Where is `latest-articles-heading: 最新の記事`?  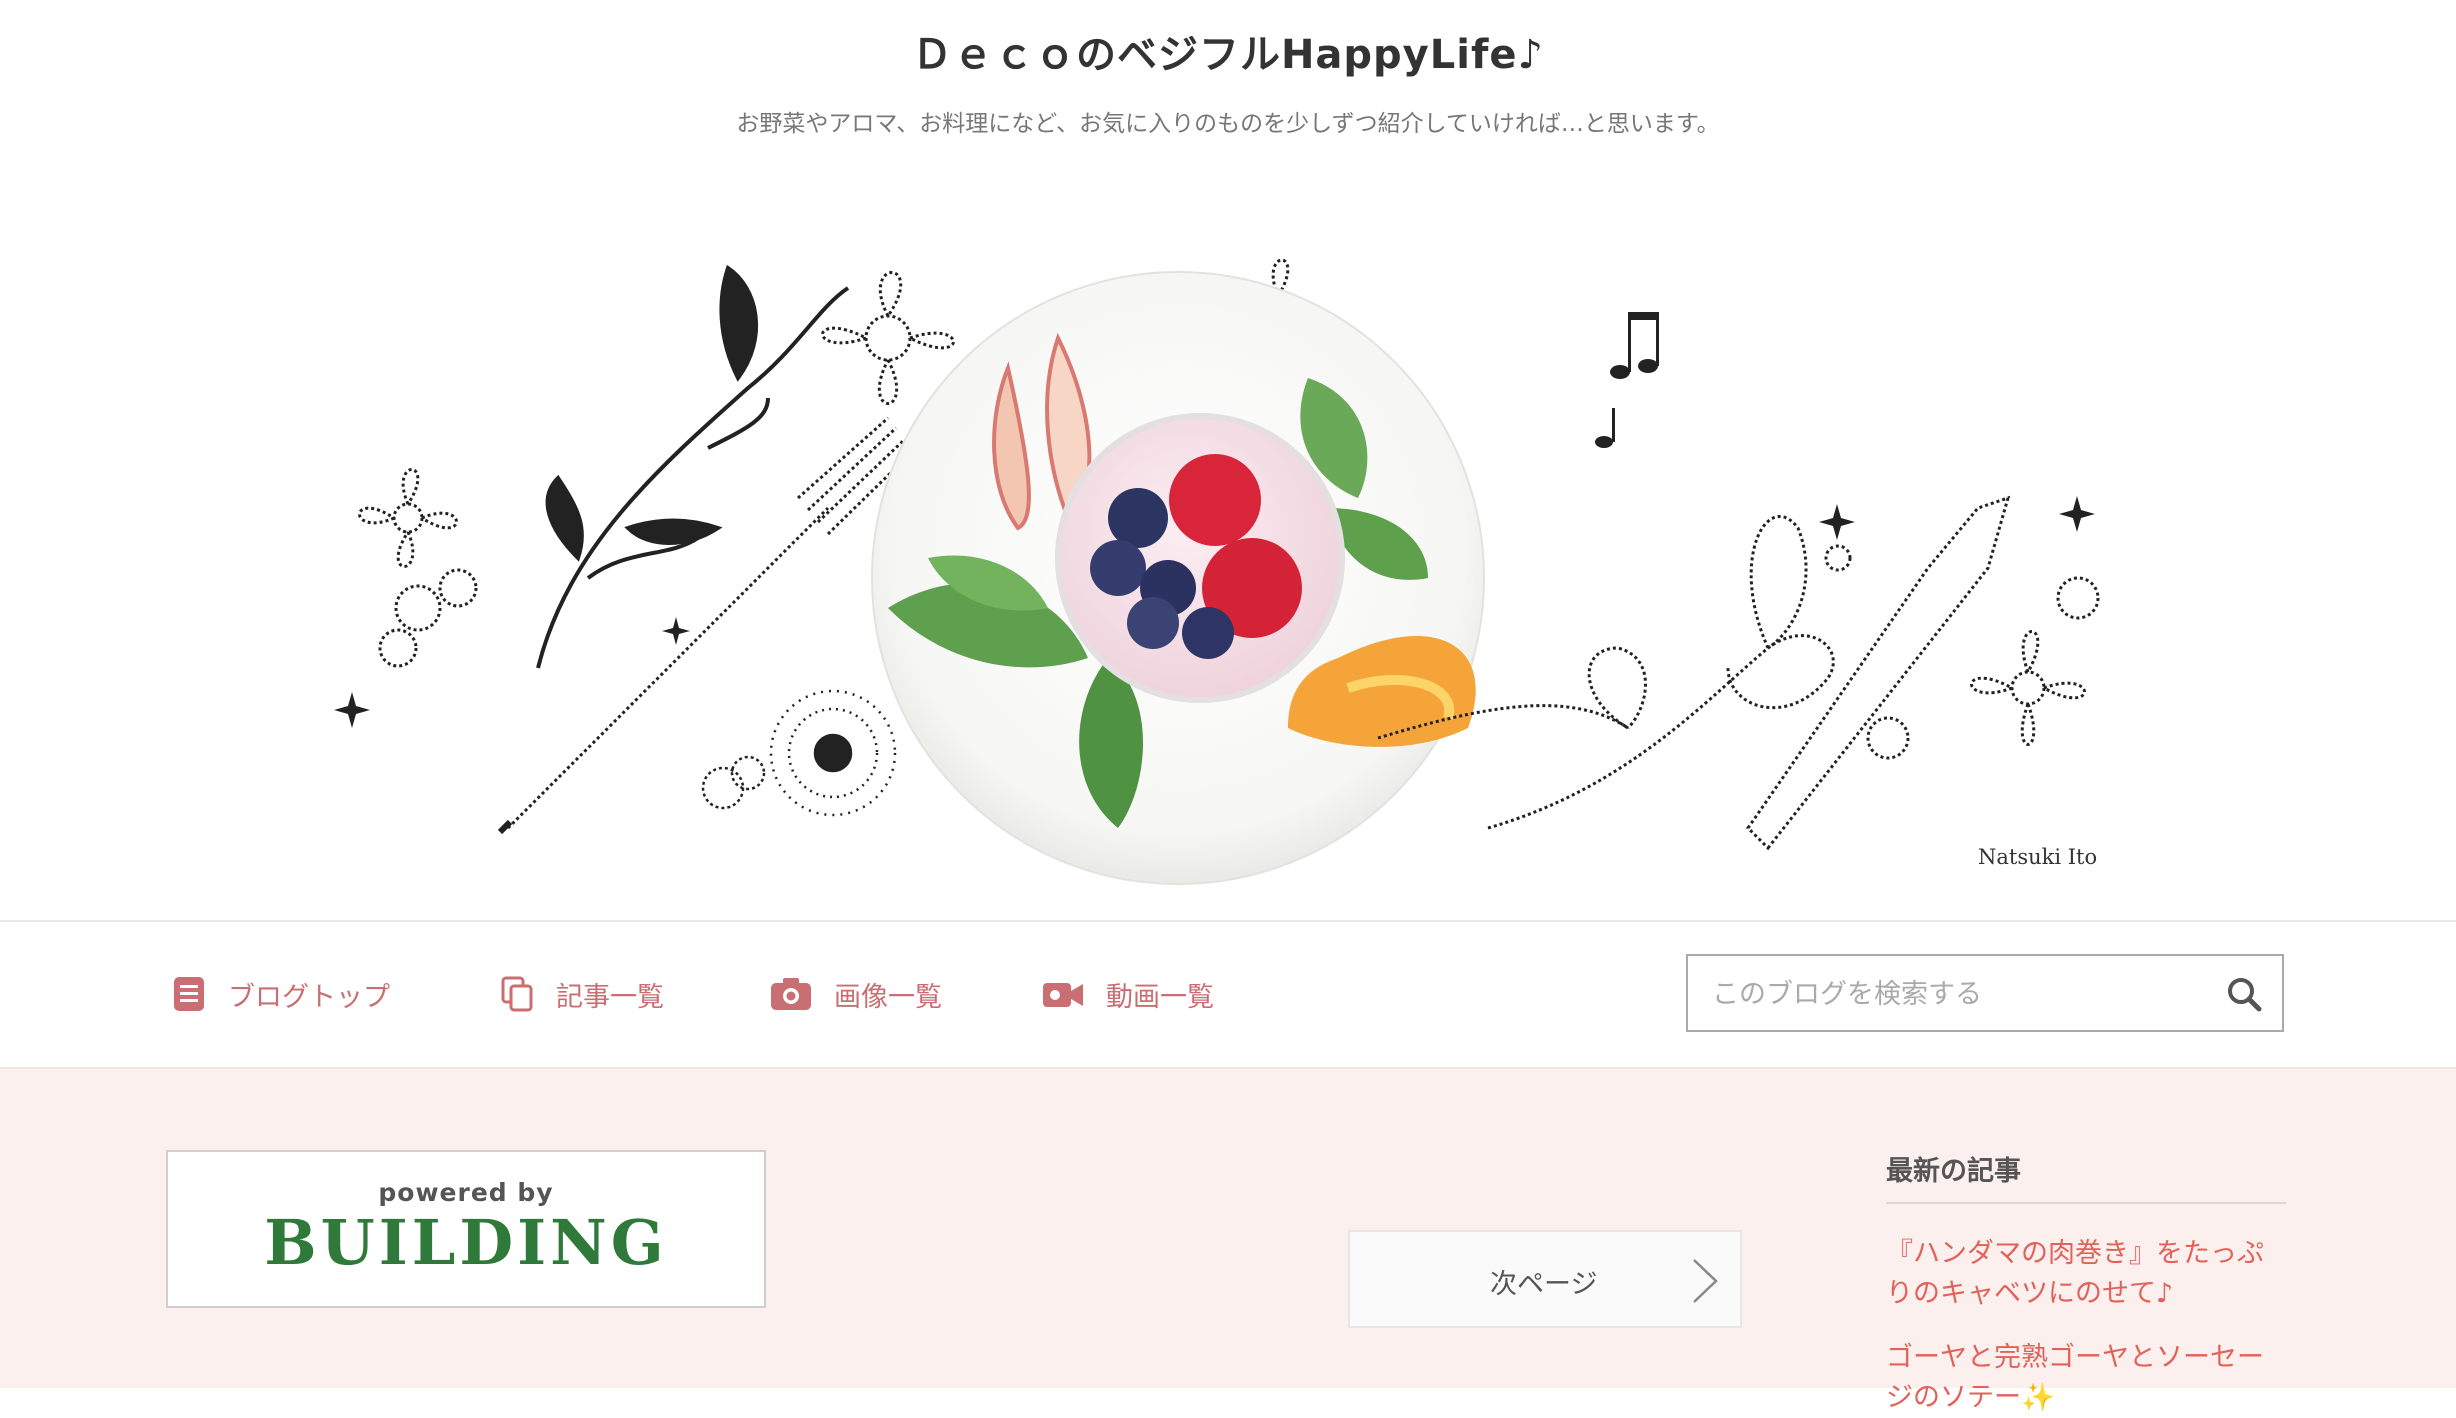
latest-articles-heading: 最新の記事 is located at coordinates (2086, 1176).